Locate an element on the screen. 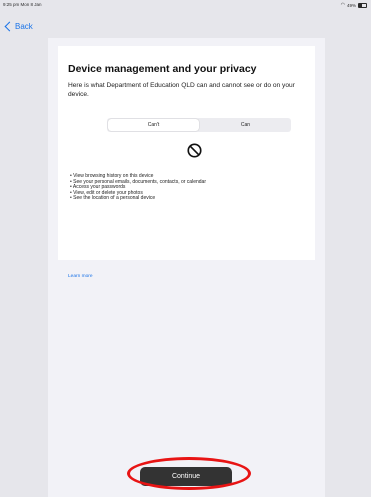  cant-can-segmented-control: Can't Can is located at coordinates (199, 125).